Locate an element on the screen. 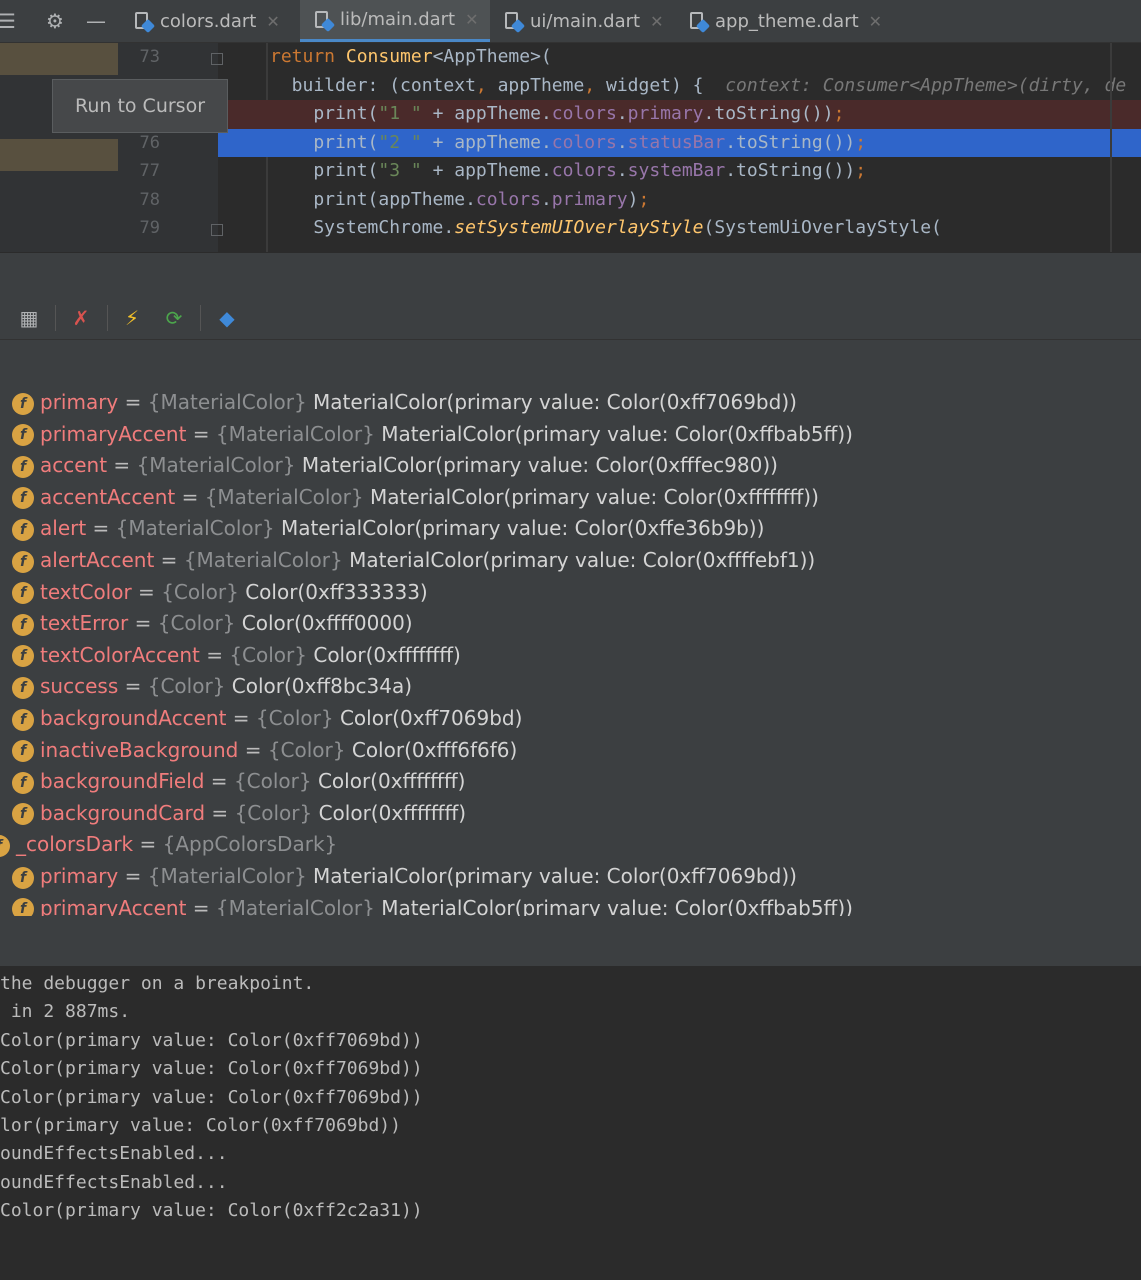 The image size is (1141, 1280). variable-row: f textError = {Color} Color(0xffff0000) is located at coordinates (212, 624).